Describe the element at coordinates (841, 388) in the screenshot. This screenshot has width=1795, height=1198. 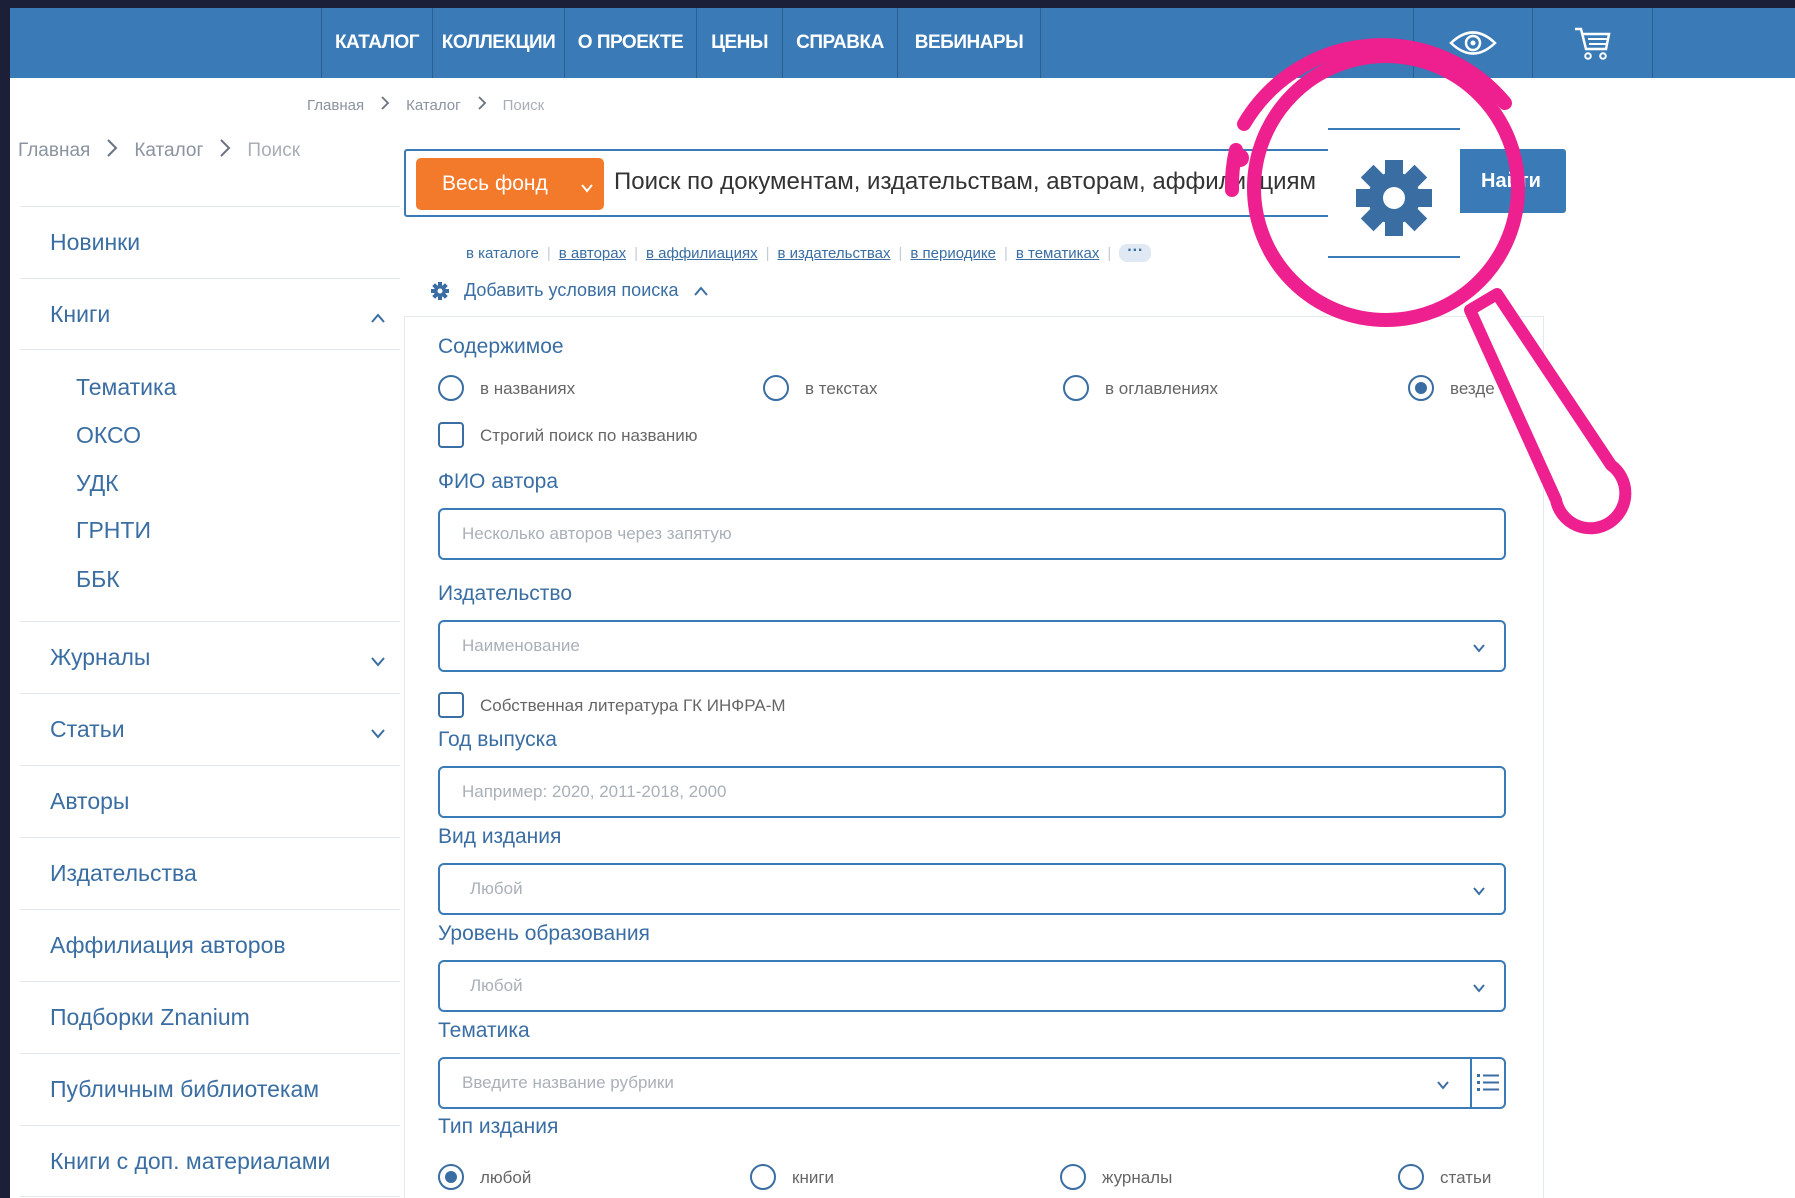
I see `radio-in-texts-label: в текстах` at that location.